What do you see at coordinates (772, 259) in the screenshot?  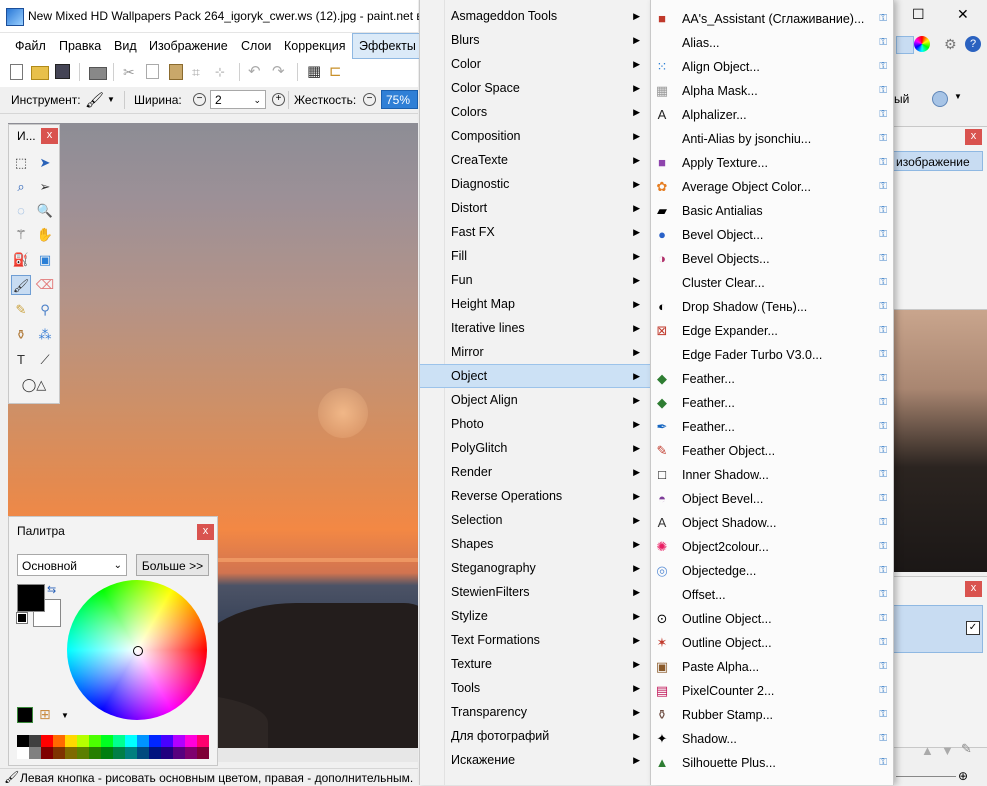 I see `object-item-bevel-objects: ◑ Bevel Objects... ⚿` at bounding box center [772, 259].